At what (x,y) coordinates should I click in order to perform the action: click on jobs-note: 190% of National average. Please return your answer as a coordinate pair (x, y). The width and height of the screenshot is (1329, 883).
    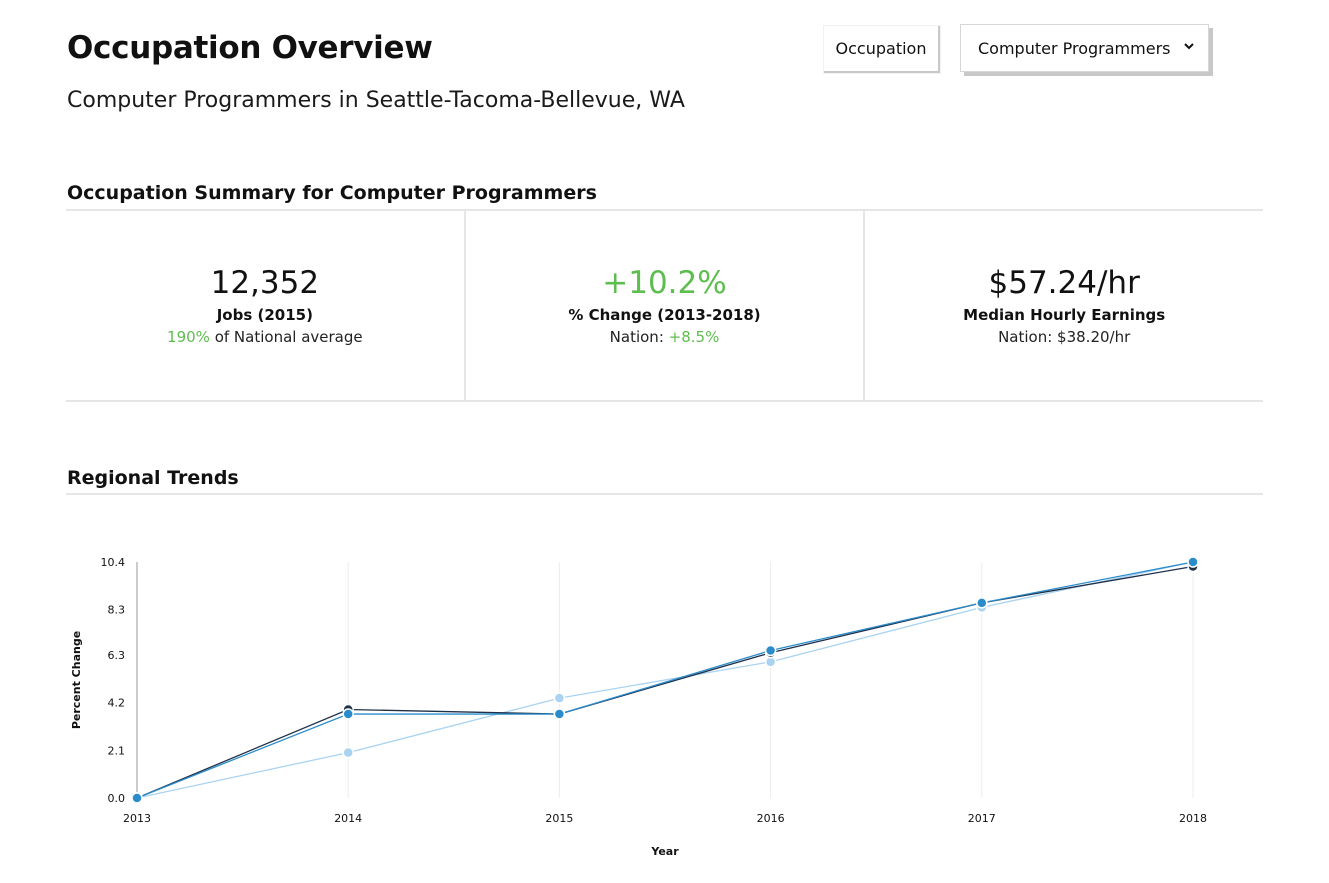
    Looking at the image, I should click on (265, 337).